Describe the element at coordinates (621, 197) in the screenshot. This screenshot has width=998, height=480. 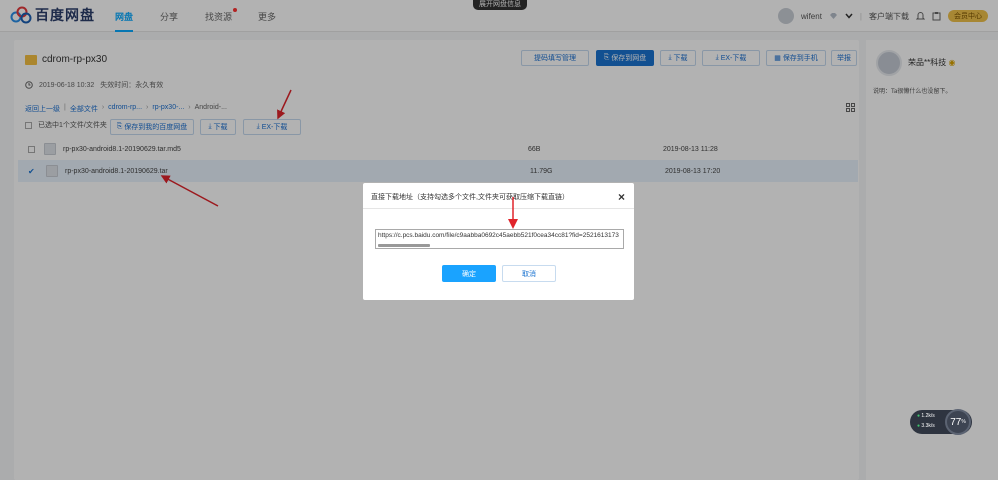
I see `close-icon: ×` at that location.